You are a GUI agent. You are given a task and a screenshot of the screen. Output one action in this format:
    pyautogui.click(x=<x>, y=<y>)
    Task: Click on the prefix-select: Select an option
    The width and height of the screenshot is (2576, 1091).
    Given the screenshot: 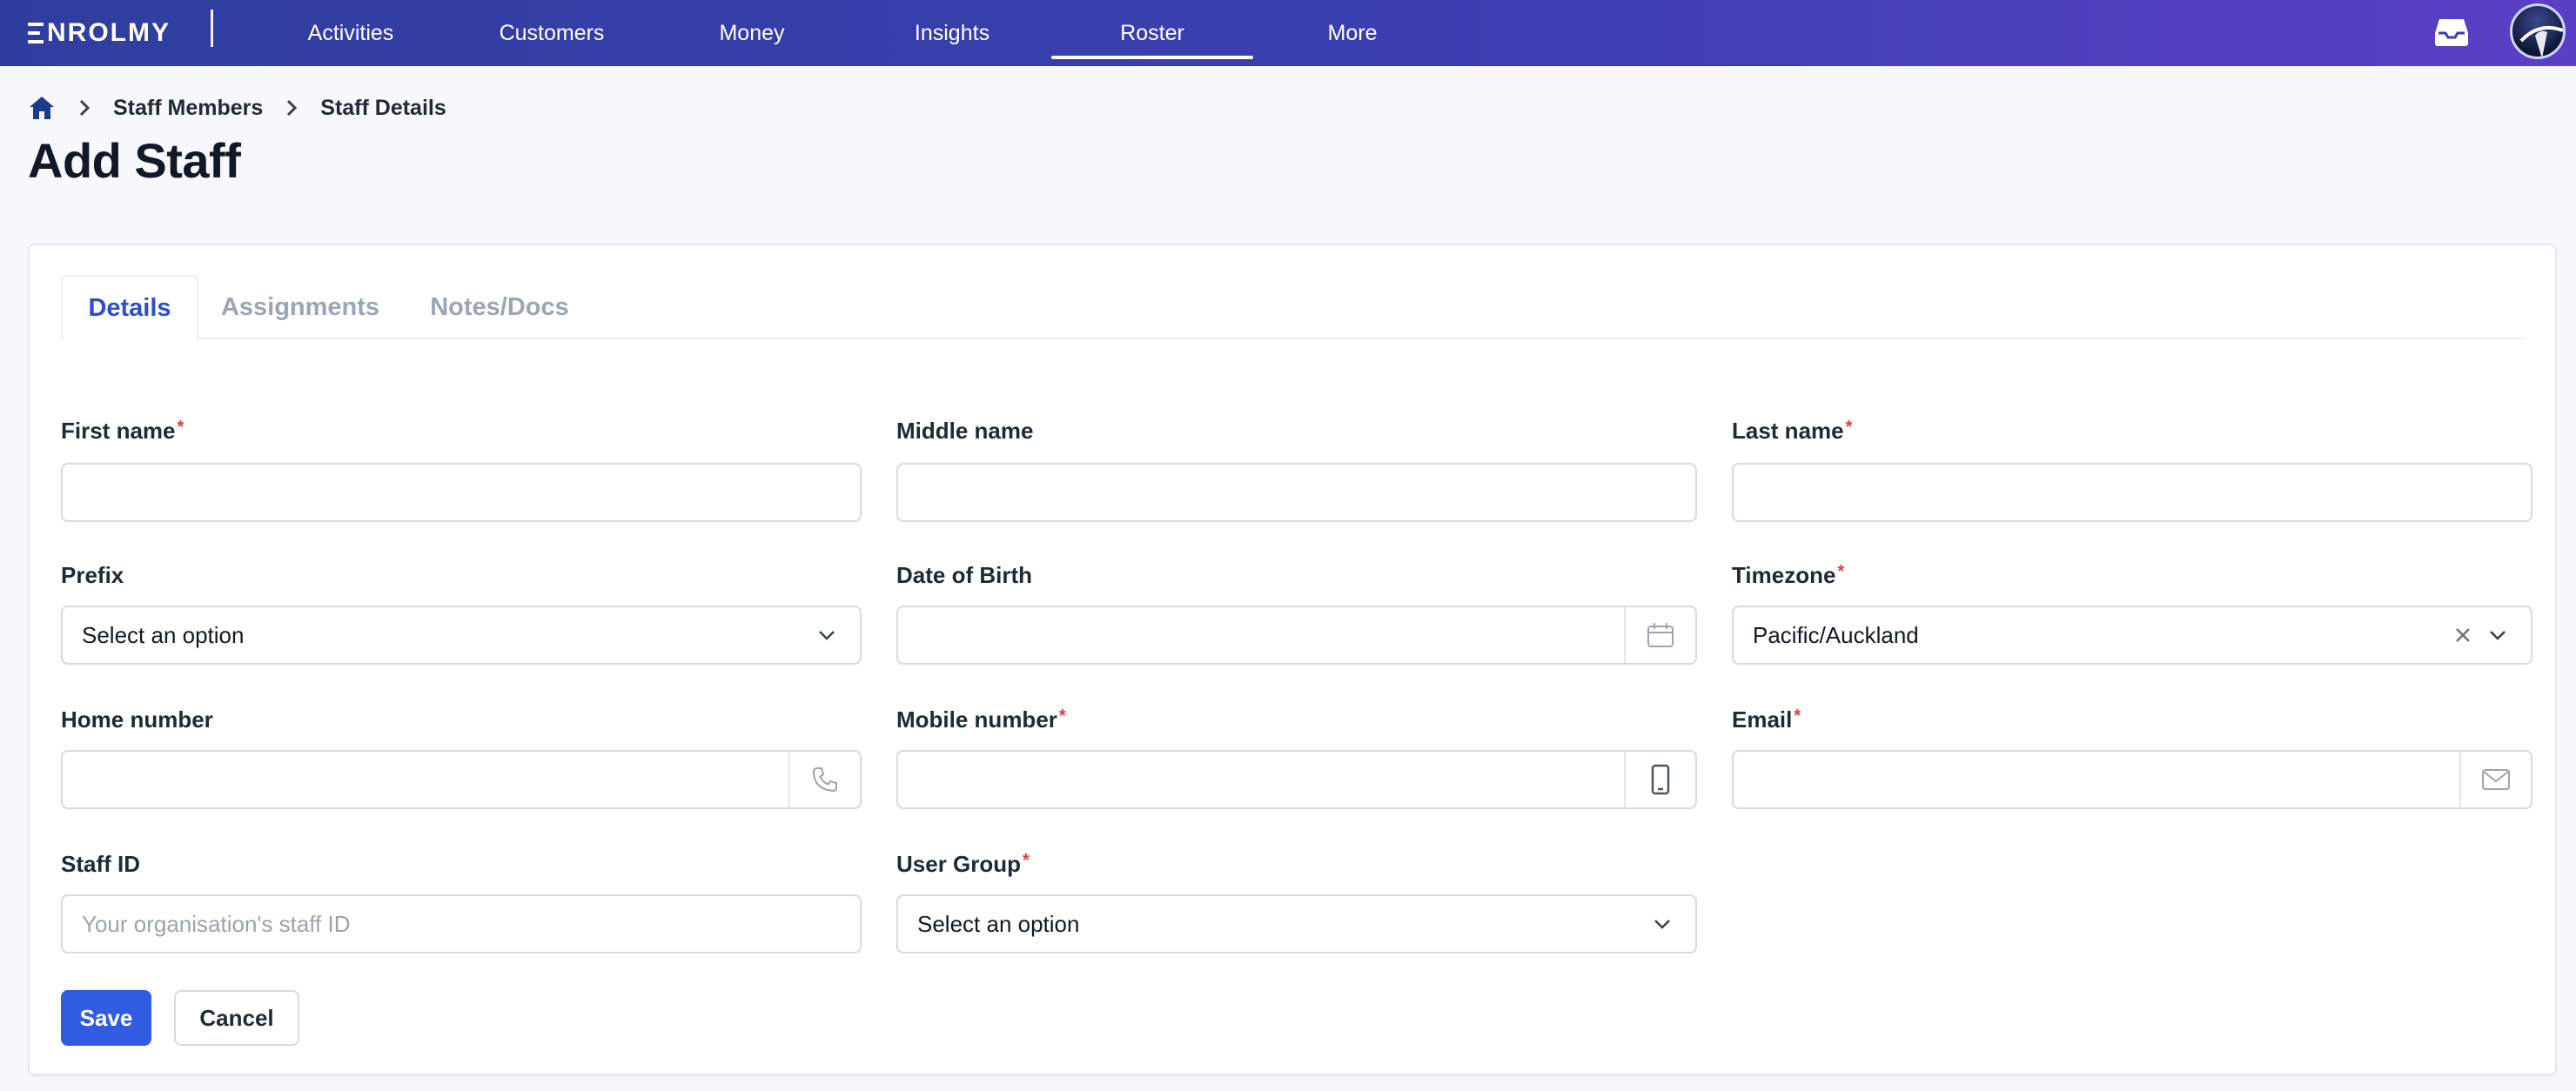 What is the action you would take?
    pyautogui.click(x=461, y=635)
    